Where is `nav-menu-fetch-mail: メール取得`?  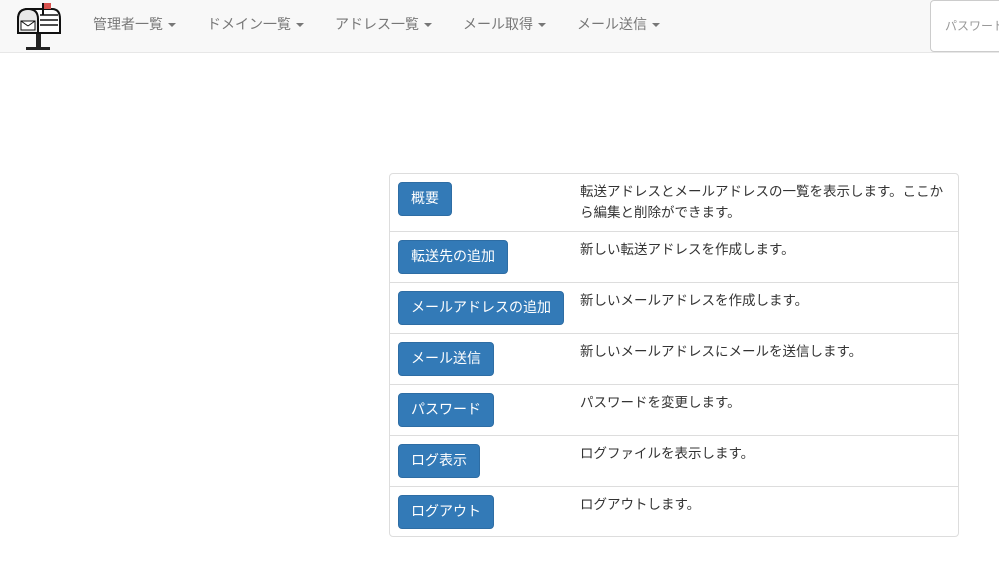 nav-menu-fetch-mail: メール取得 is located at coordinates (504, 26).